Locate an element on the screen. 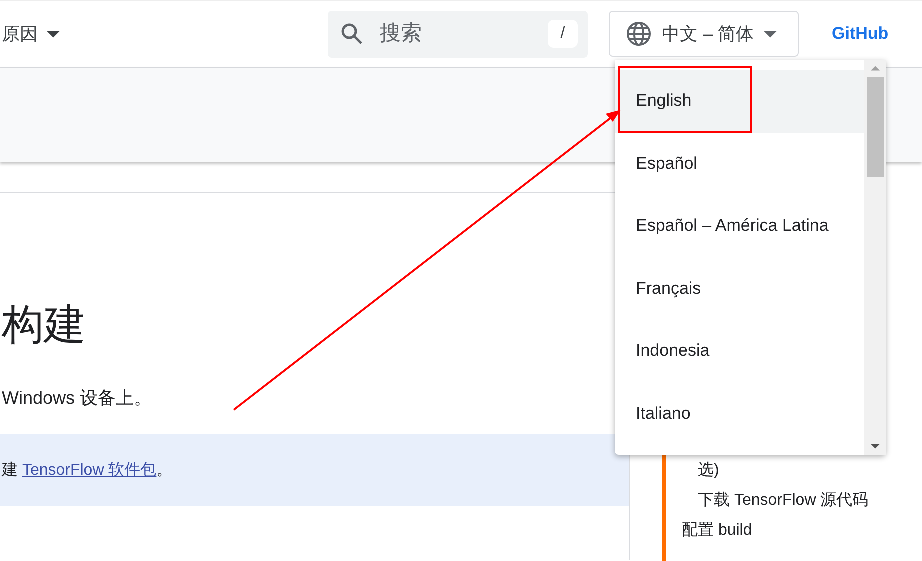 The image size is (922, 561). link: TensorFlow 软件包 is located at coordinates (89, 470).